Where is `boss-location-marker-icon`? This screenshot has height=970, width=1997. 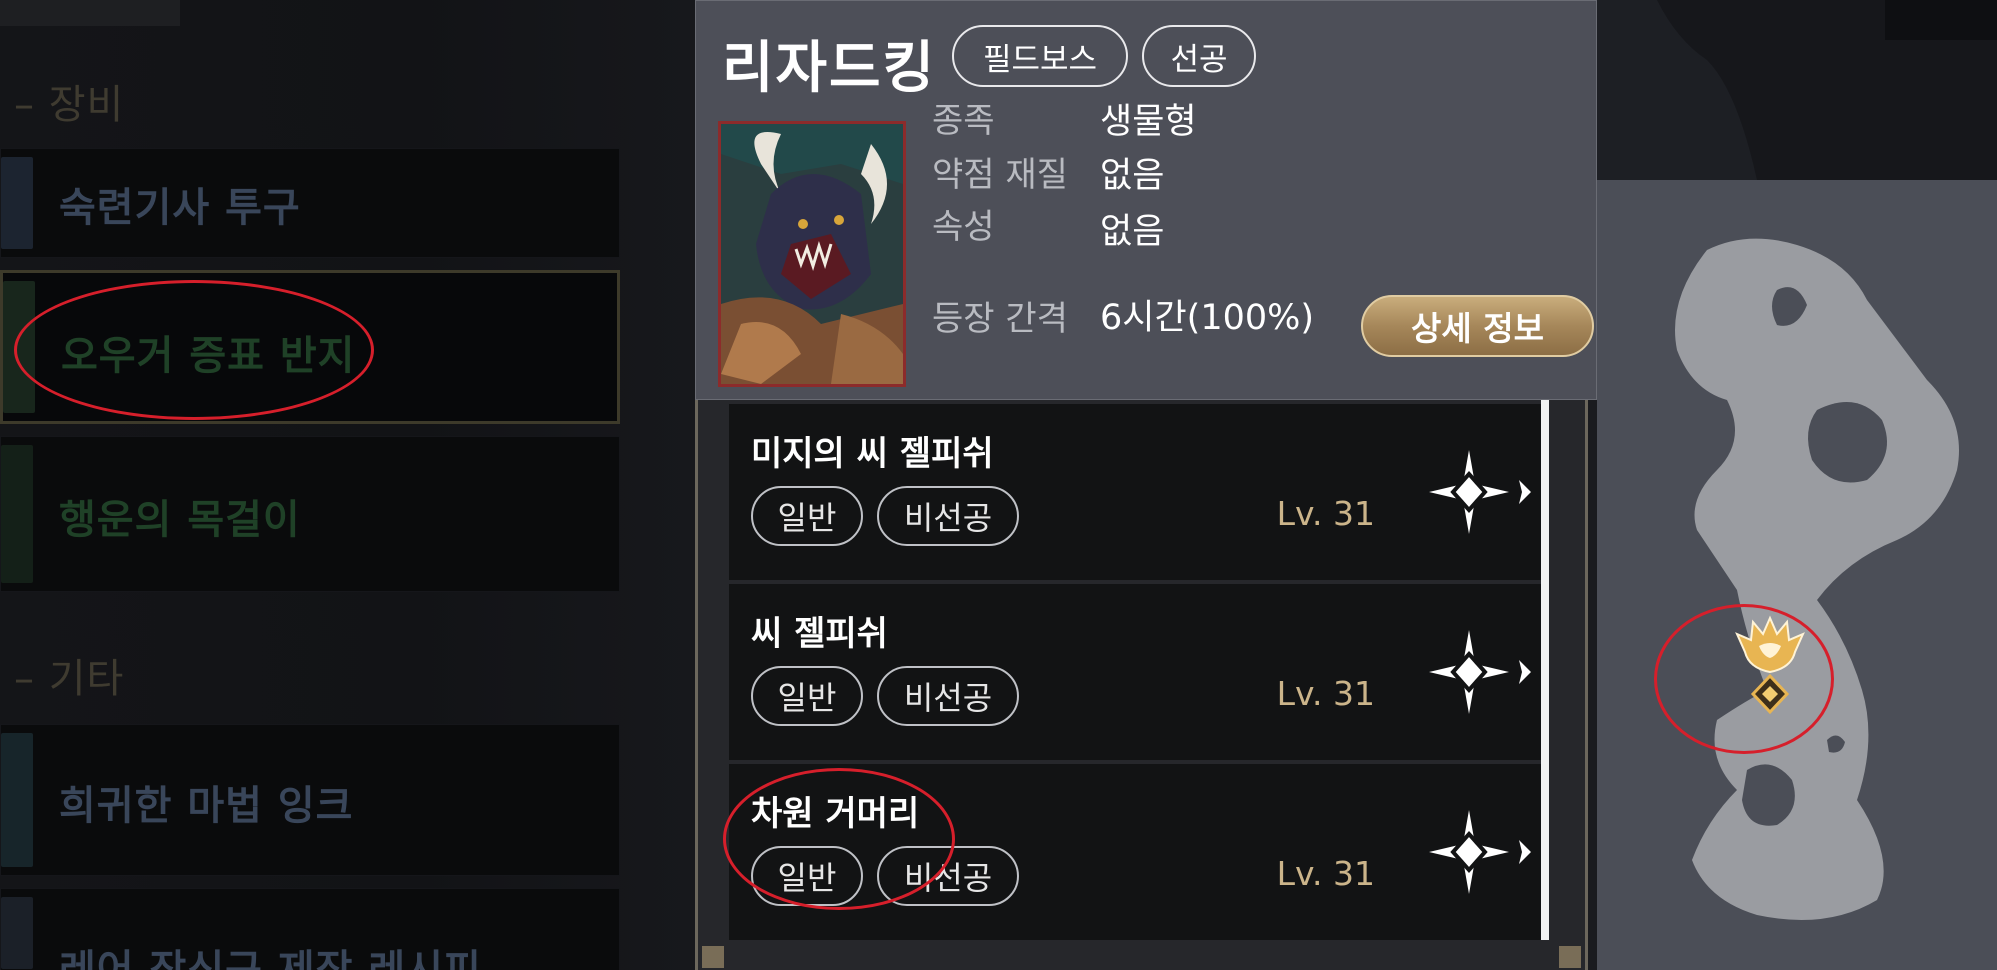 boss-location-marker-icon is located at coordinates (1770, 667).